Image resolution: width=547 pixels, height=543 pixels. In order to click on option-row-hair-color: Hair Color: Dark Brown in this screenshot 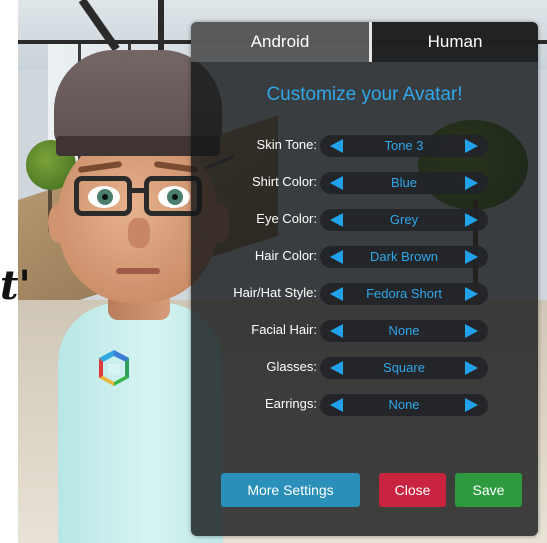, I will do `click(364, 257)`.